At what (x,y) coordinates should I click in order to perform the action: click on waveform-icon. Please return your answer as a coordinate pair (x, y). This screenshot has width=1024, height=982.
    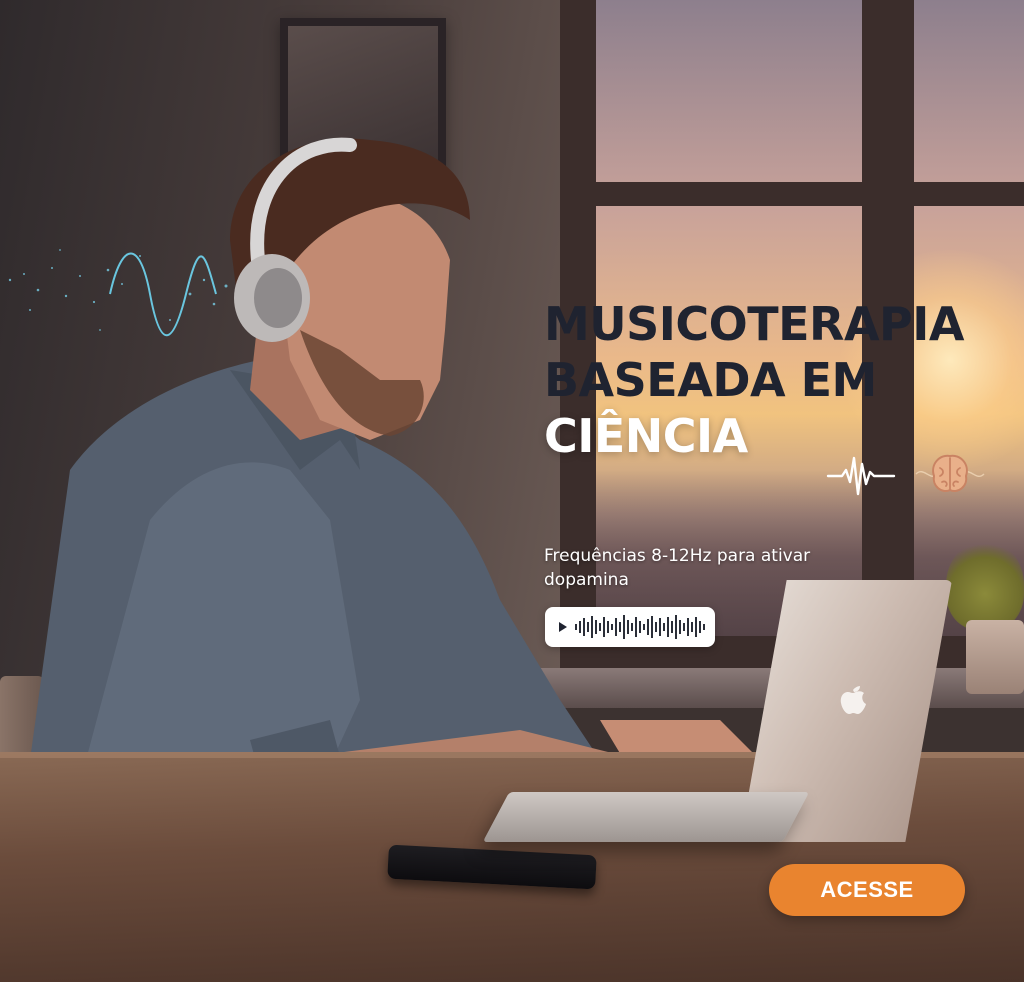
    Looking at the image, I should click on (640, 627).